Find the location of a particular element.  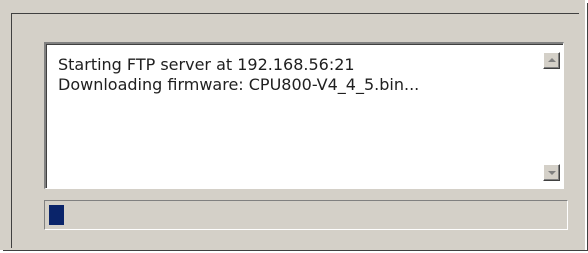

progress-bar-fill is located at coordinates (56, 215).